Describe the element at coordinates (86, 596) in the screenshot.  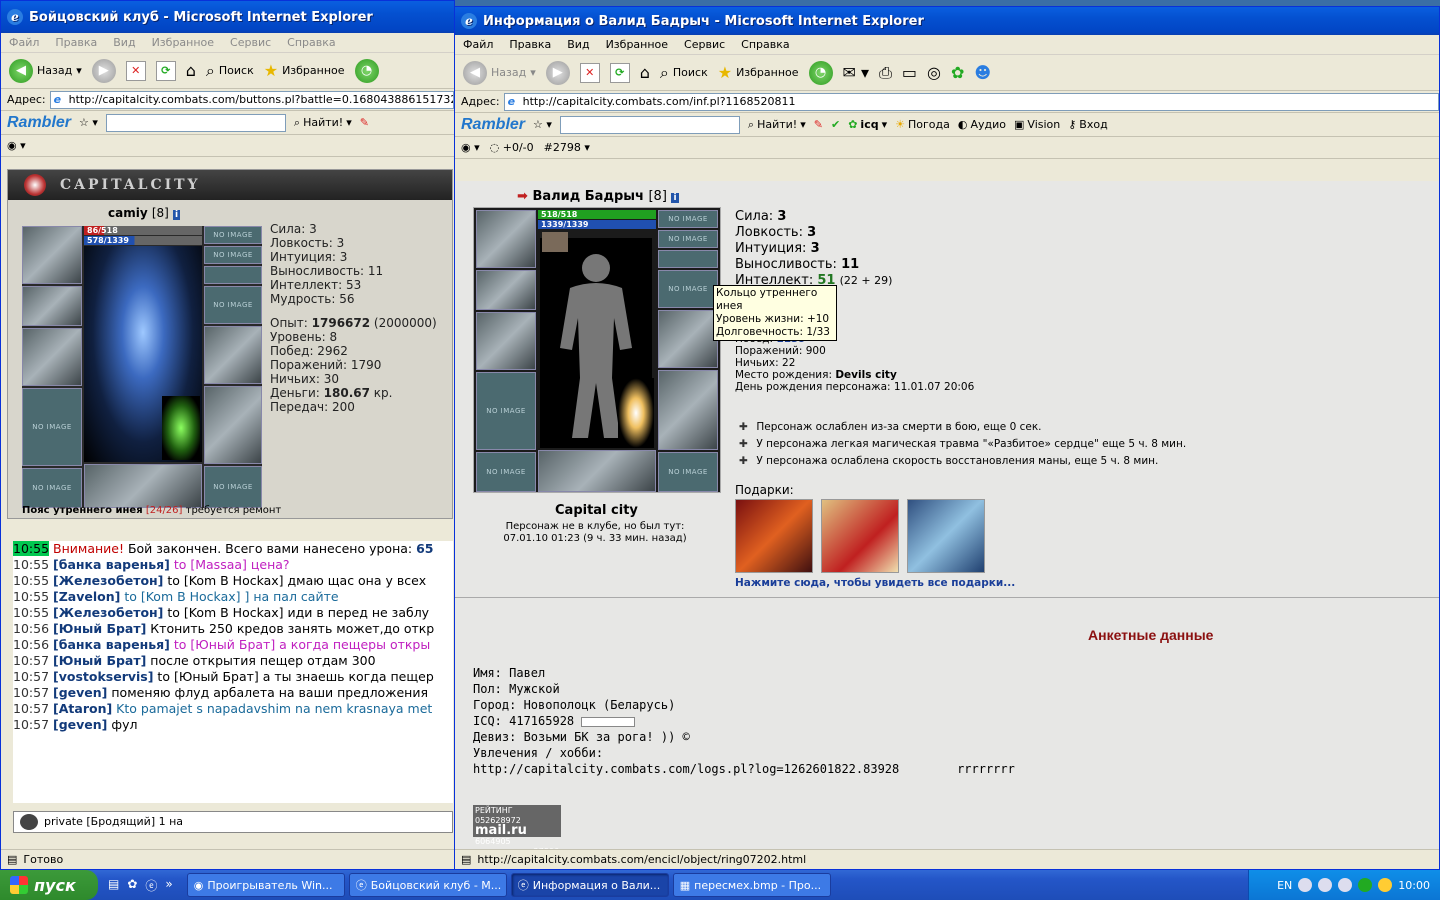
I see `chat-nick: [Zavelon]` at that location.